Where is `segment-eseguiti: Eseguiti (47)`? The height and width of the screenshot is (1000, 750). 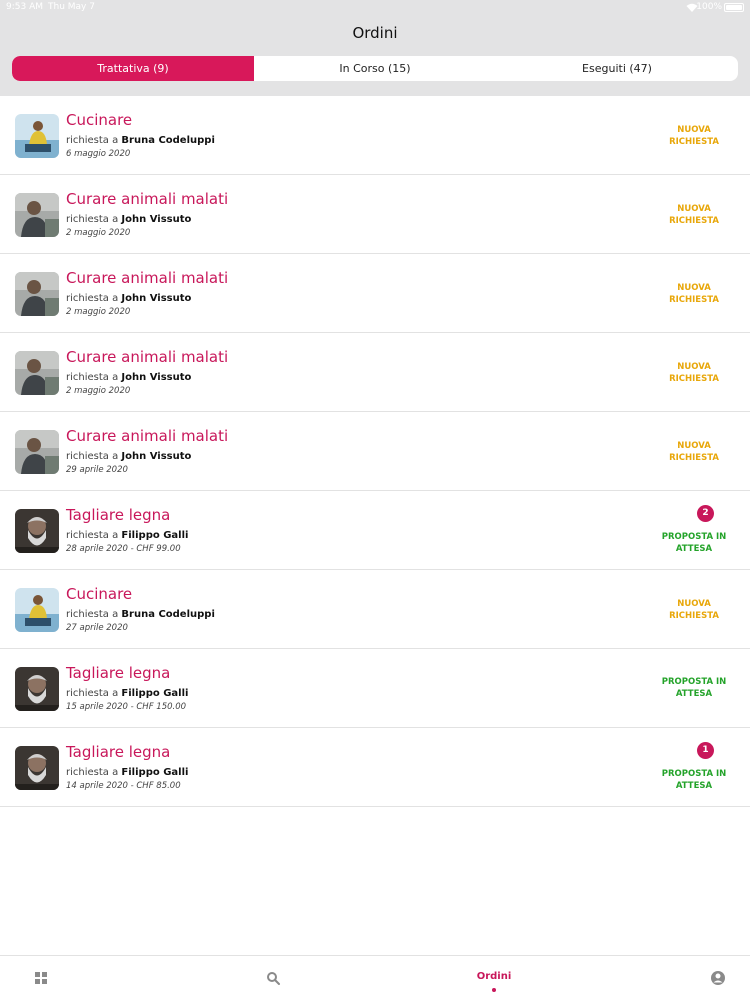
segment-eseguiti: Eseguiti (47) is located at coordinates (617, 68).